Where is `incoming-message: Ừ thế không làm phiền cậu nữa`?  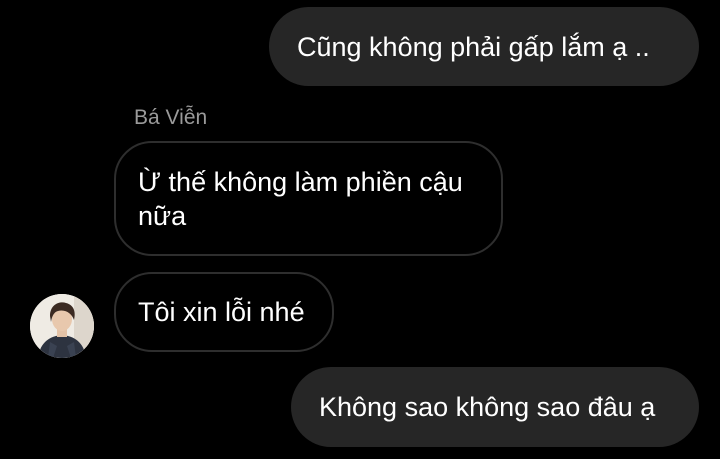 incoming-message: Ừ thế không làm phiền cậu nữa is located at coordinates (308, 198).